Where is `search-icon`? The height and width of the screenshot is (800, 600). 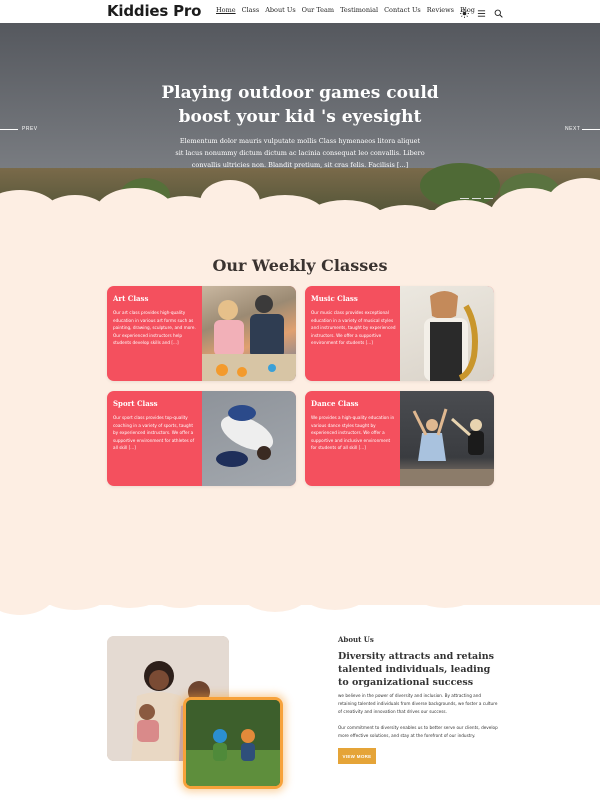 search-icon is located at coordinates (498, 11).